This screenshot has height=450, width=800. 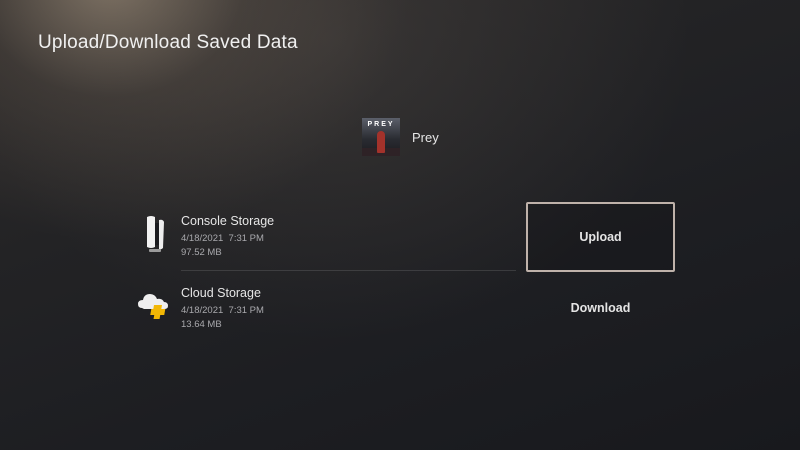 What do you see at coordinates (600, 237) in the screenshot?
I see `upload-button: Upload` at bounding box center [600, 237].